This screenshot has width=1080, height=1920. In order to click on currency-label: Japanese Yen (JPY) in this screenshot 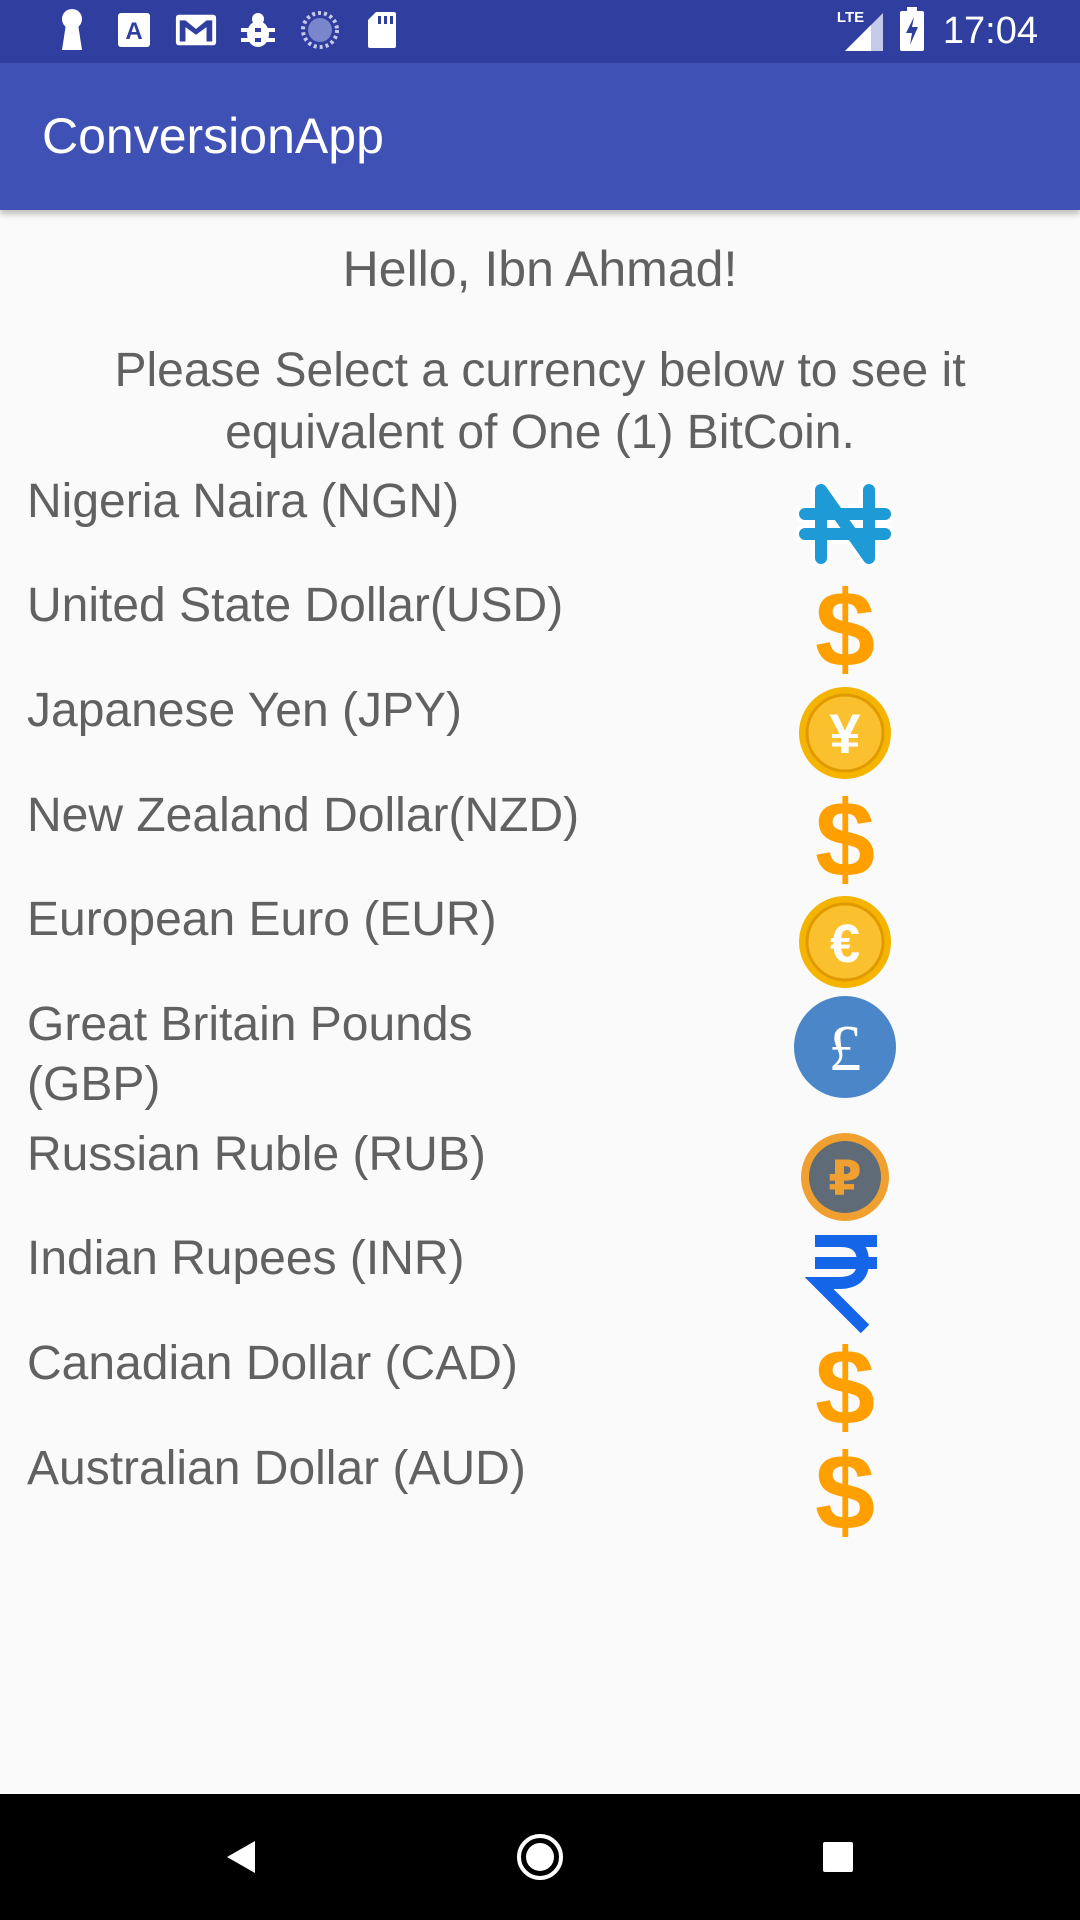, I will do `click(244, 710)`.